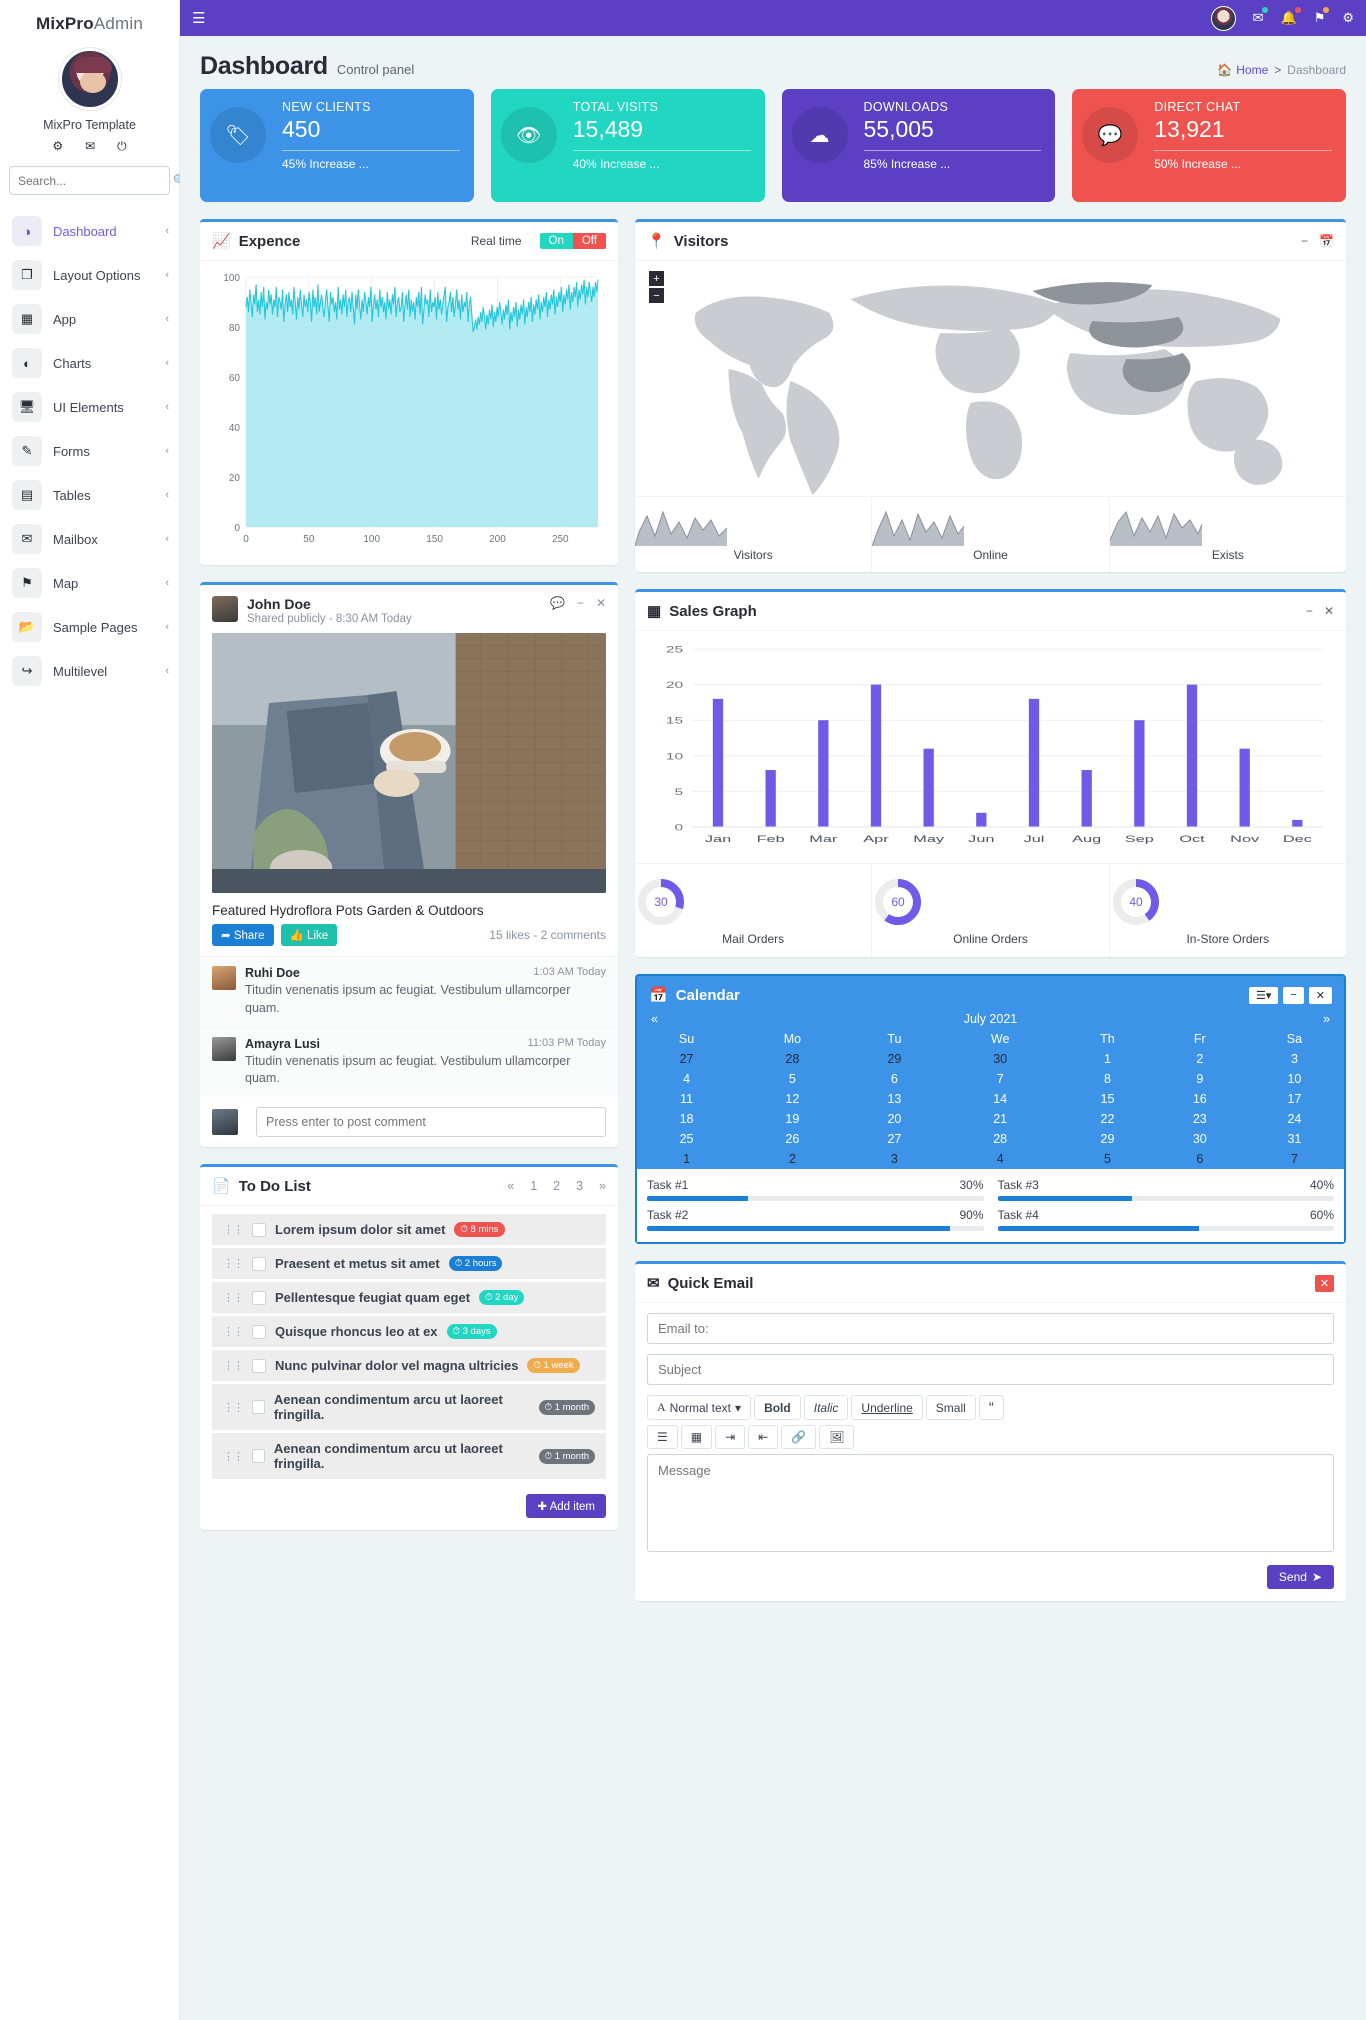  What do you see at coordinates (686, 1139) in the screenshot?
I see `calendar-day: 25` at bounding box center [686, 1139].